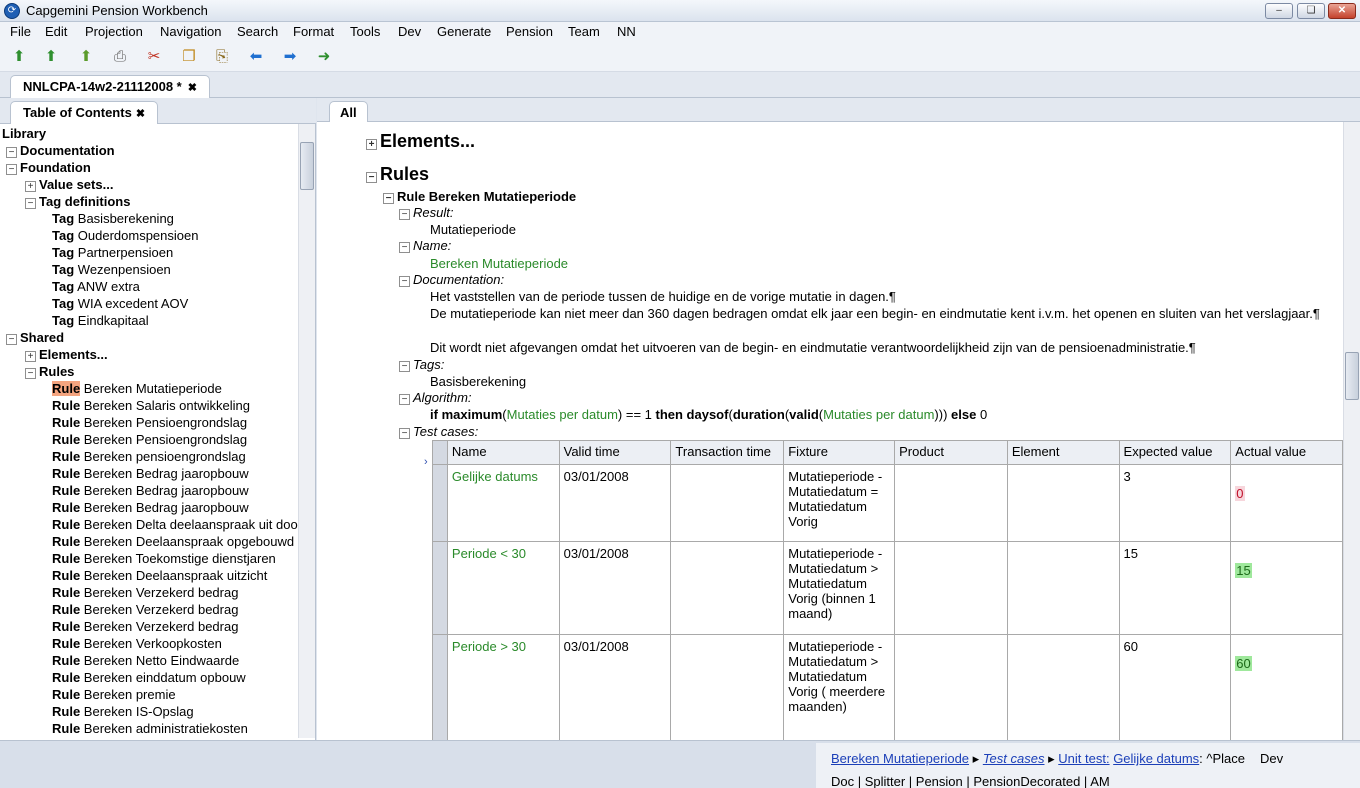 The width and height of the screenshot is (1360, 788). What do you see at coordinates (1156, 758) in the screenshot?
I see `breadcrumb-testcase-link: Gelijke datums` at bounding box center [1156, 758].